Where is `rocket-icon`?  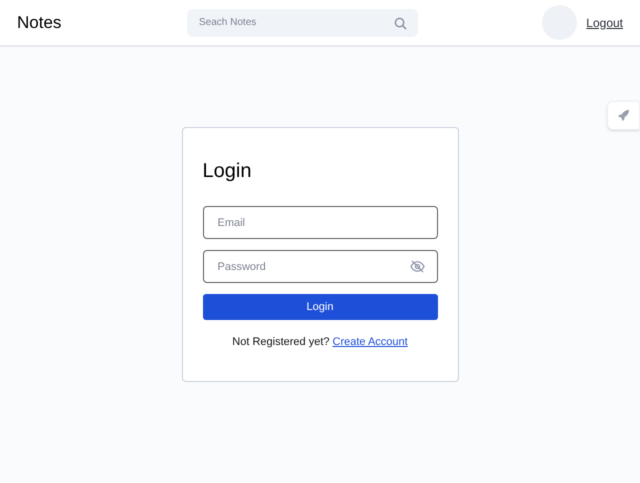 rocket-icon is located at coordinates (623, 115).